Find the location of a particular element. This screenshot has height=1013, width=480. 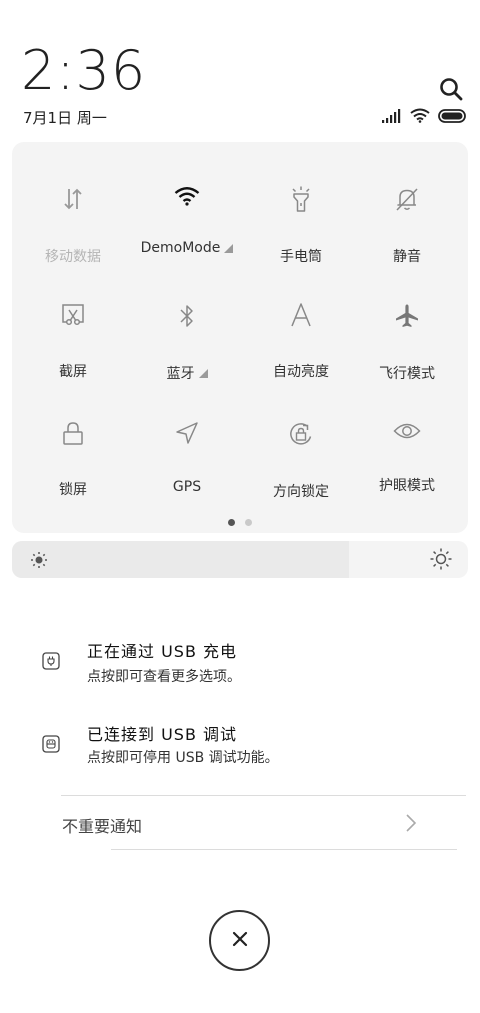

status-header: 2:36 7月1日 周一 is located at coordinates (240, 70).